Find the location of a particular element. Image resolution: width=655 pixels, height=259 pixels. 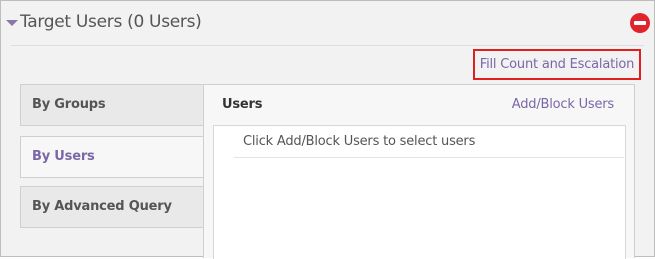

add-block-users-link: Add/Block Users is located at coordinates (563, 104).